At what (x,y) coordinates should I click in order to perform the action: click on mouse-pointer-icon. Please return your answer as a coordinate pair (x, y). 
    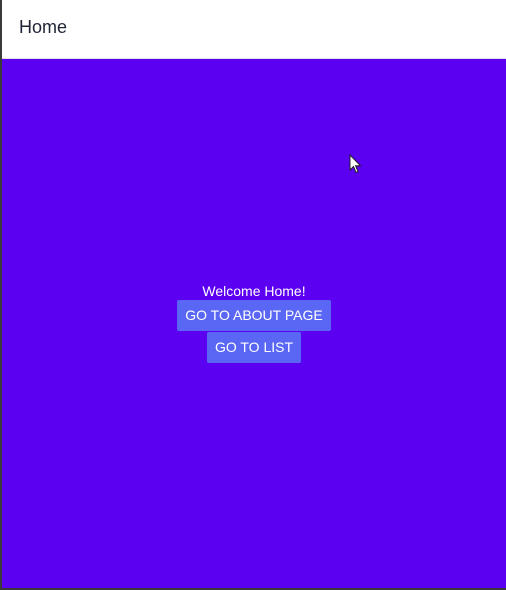
    Looking at the image, I should click on (355, 164).